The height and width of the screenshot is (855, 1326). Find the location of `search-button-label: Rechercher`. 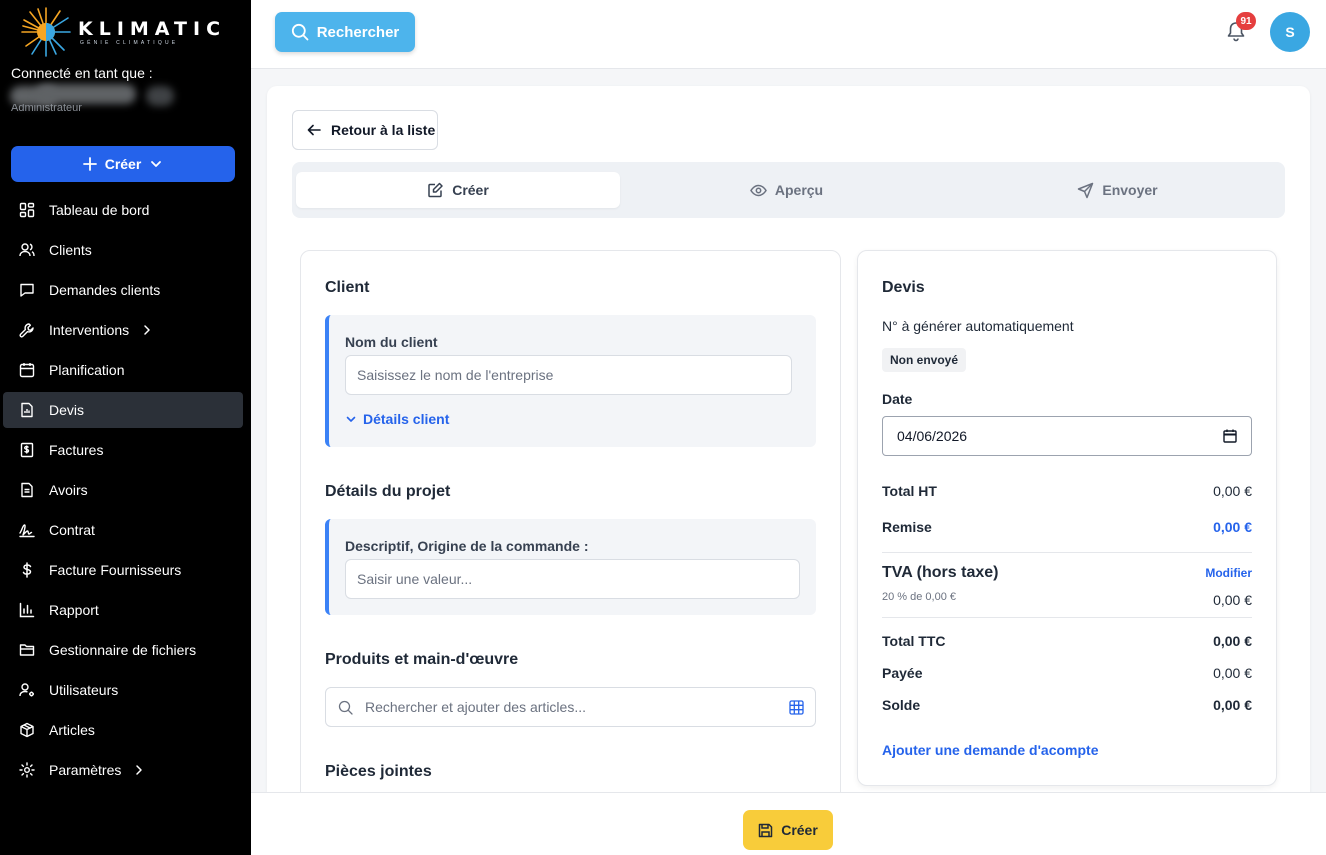

search-button-label: Rechercher is located at coordinates (358, 32).